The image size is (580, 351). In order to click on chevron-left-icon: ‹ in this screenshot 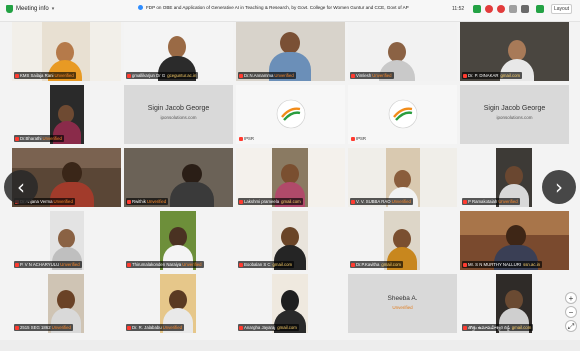, I will do `click(21, 187)`.